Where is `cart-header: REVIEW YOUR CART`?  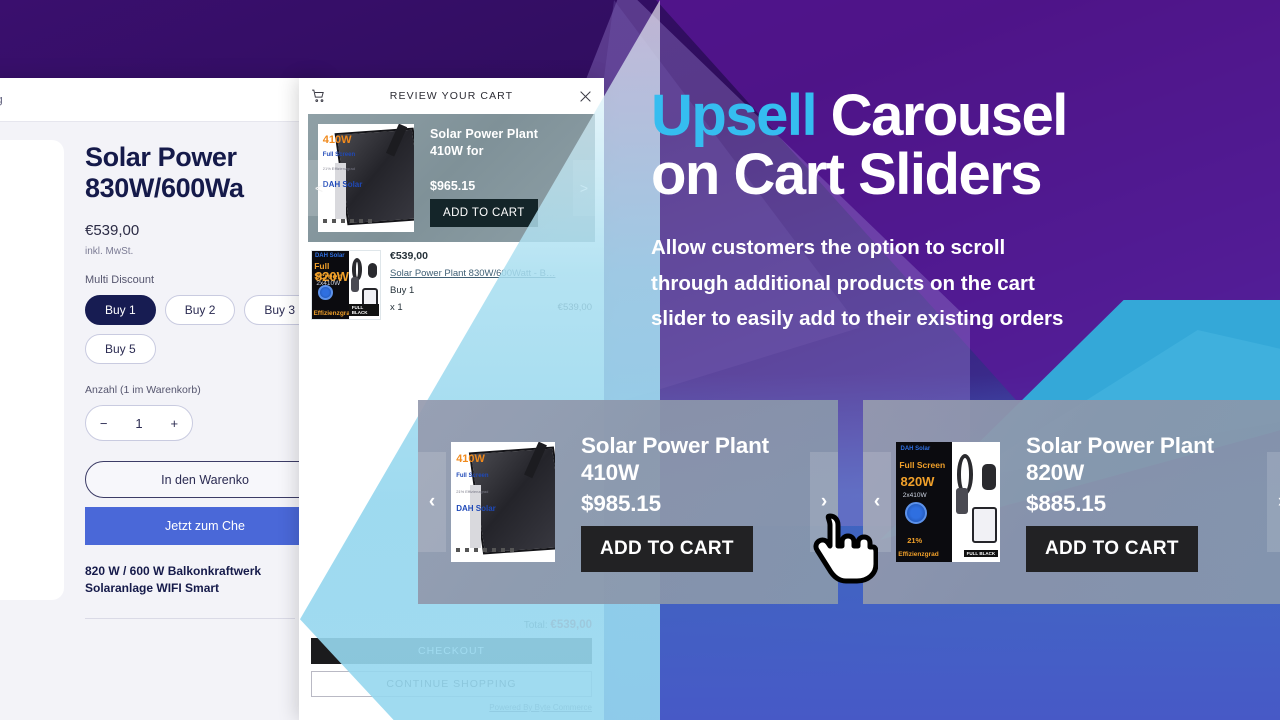
cart-header: REVIEW YOUR CART is located at coordinates (451, 96).